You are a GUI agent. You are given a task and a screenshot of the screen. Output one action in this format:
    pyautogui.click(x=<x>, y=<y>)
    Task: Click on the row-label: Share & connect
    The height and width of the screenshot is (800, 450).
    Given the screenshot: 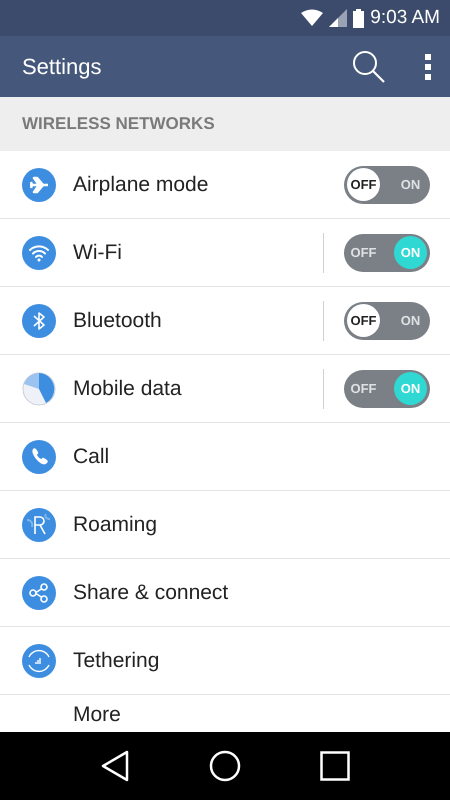 What is the action you would take?
    pyautogui.click(x=151, y=593)
    